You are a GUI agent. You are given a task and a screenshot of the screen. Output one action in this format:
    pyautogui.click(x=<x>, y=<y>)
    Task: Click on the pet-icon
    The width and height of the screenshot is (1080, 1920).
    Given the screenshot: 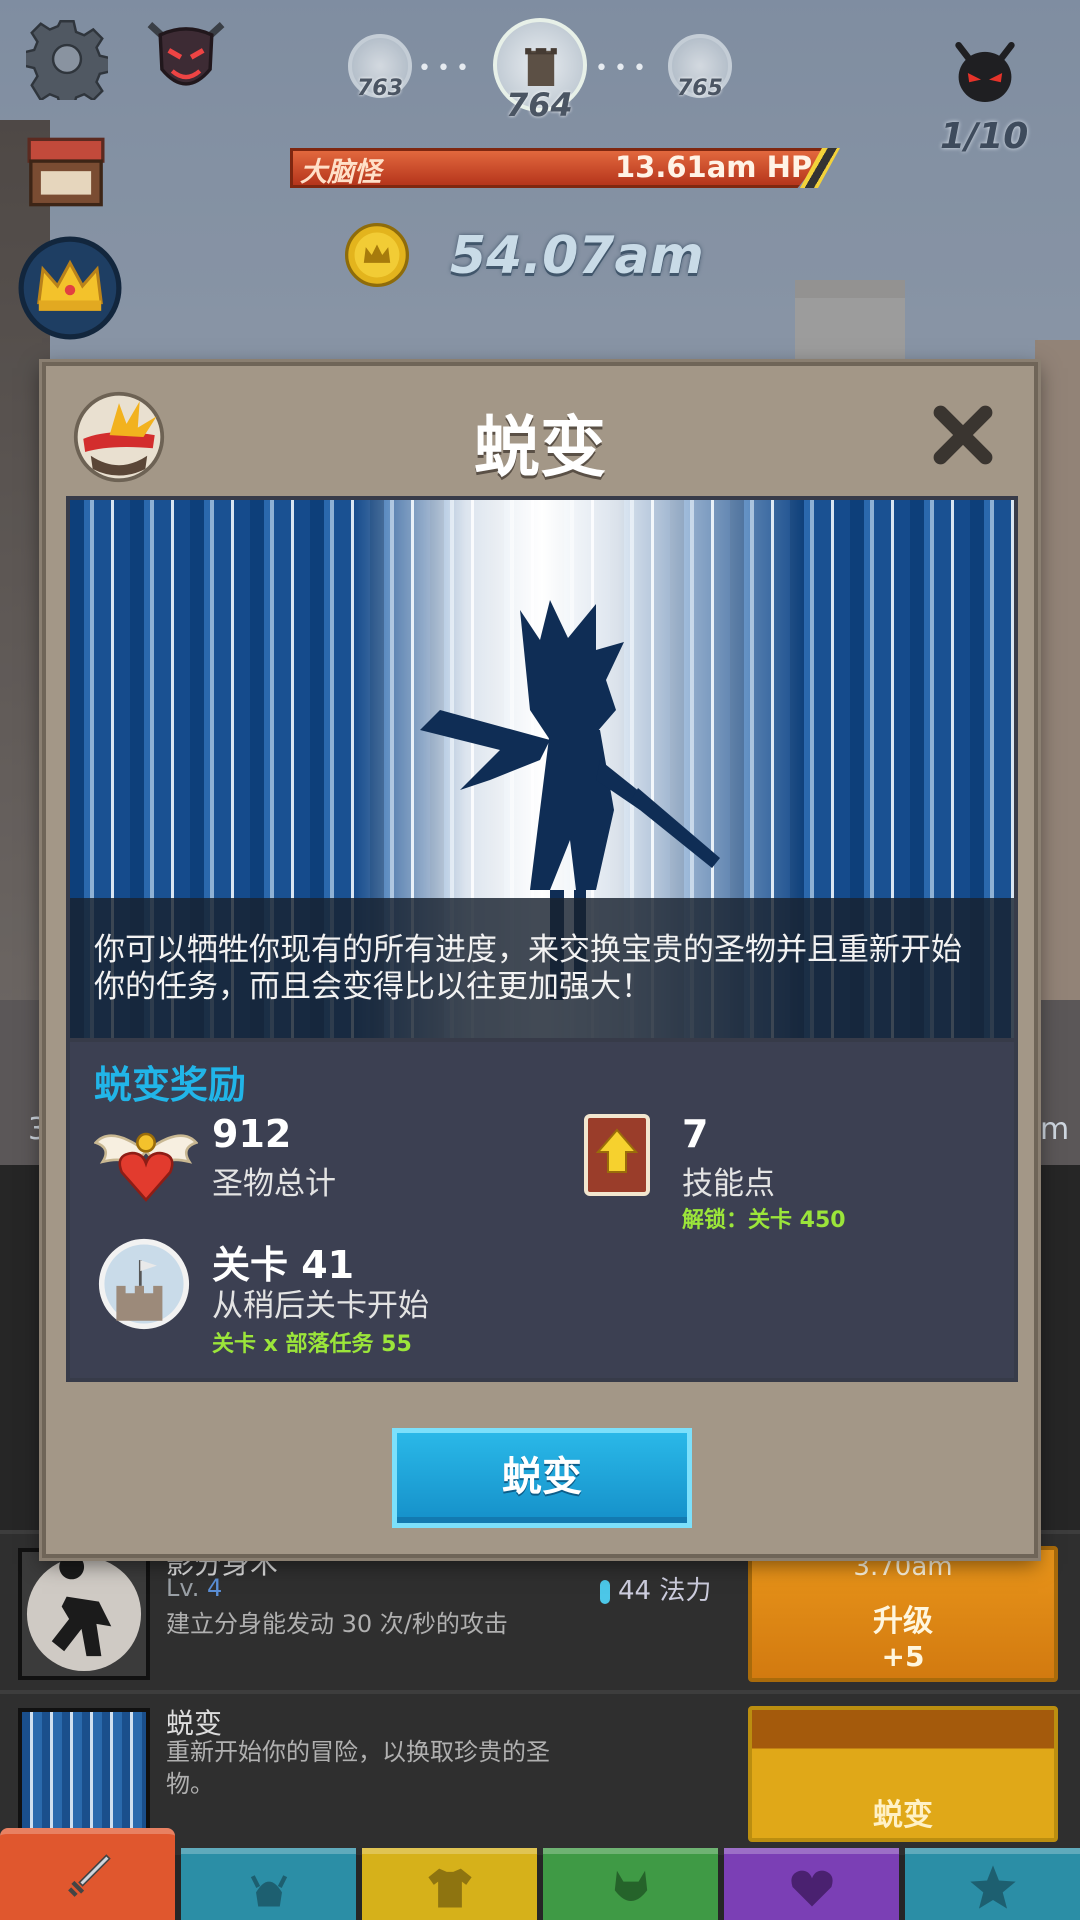 What is the action you would take?
    pyautogui.click(x=630, y=1886)
    